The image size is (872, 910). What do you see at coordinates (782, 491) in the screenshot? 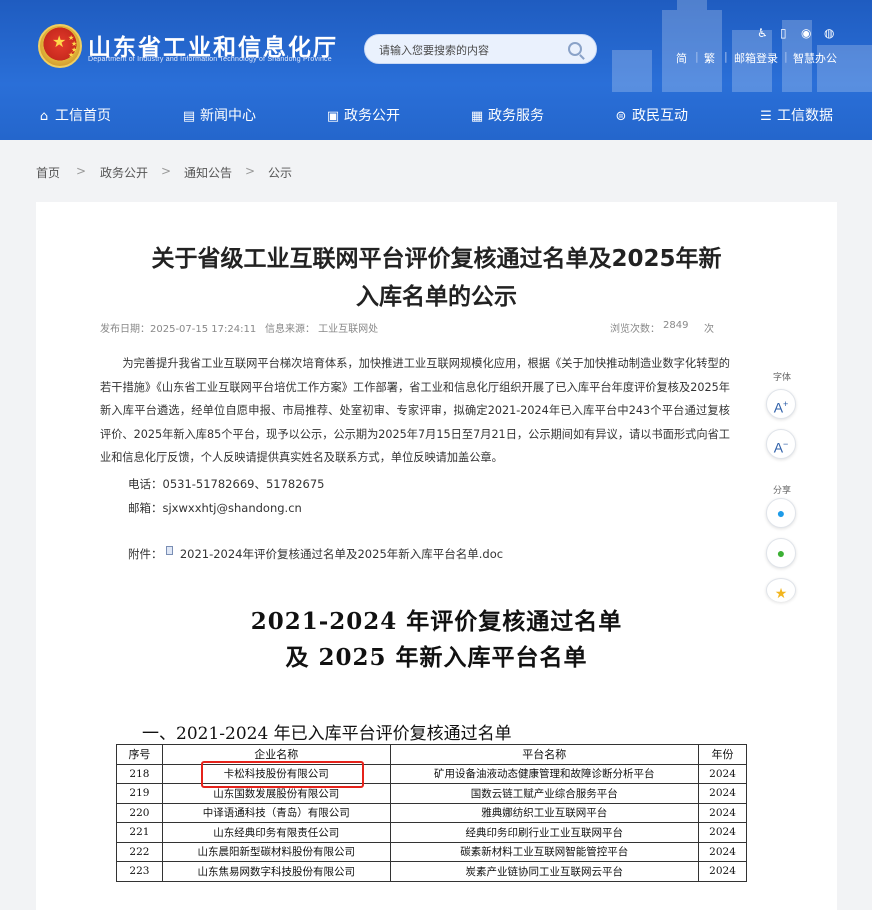
I see `share-label: 分享` at bounding box center [782, 491].